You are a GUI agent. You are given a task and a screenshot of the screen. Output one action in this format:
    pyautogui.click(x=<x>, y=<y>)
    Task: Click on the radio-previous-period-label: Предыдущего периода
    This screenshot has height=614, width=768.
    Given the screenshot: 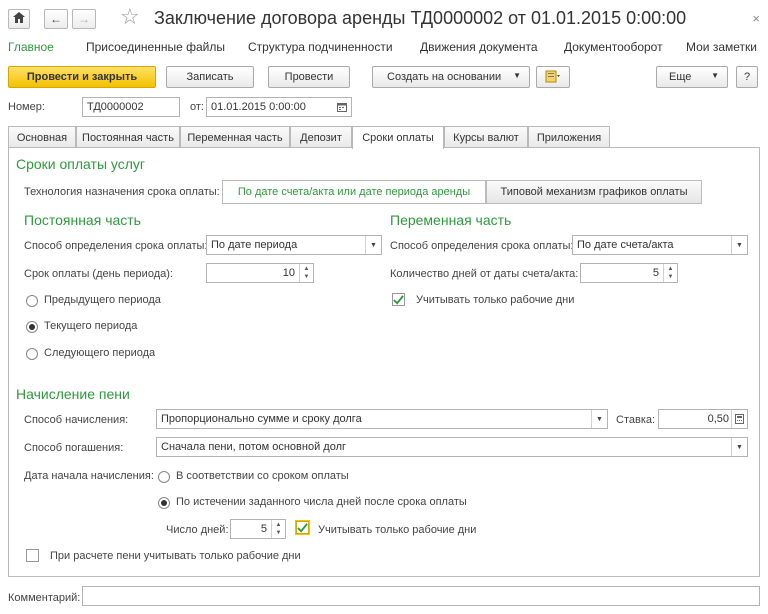 What is the action you would take?
    pyautogui.click(x=102, y=300)
    